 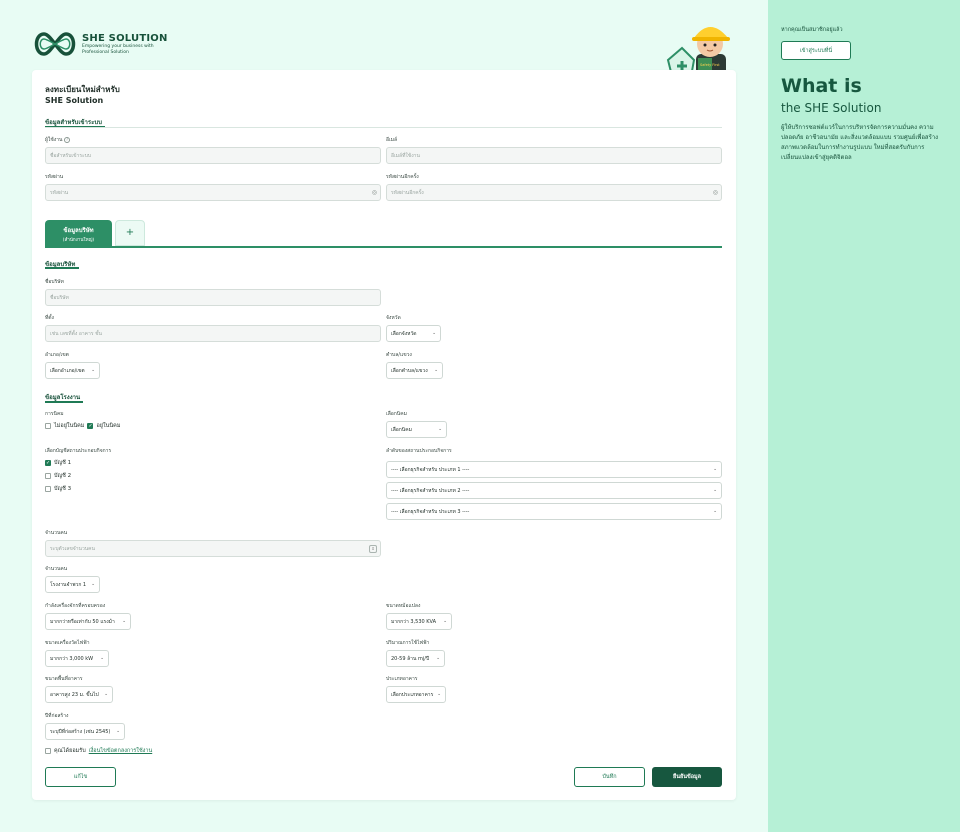 I want to click on mascot-badge-text: Safety First, so click(x=710, y=65).